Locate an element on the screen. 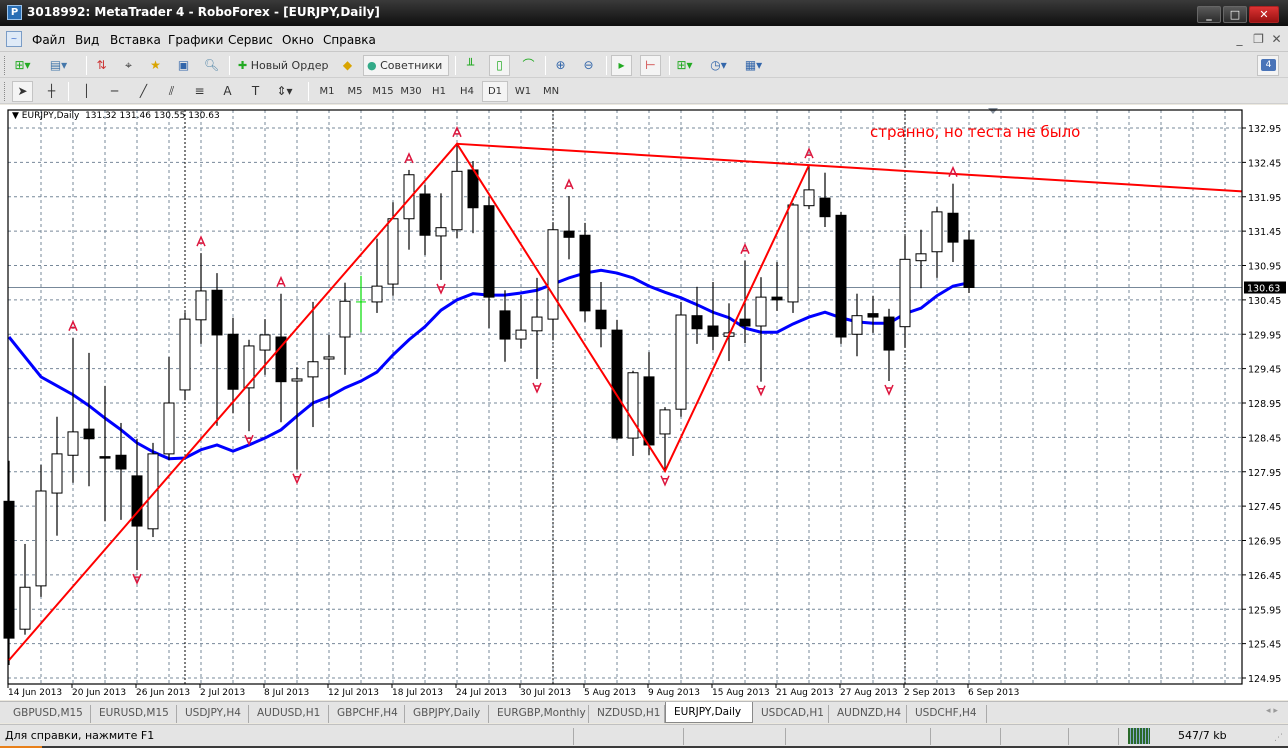 This screenshot has width=1288, height=748. notifications-button: 4 is located at coordinates (1268, 65).